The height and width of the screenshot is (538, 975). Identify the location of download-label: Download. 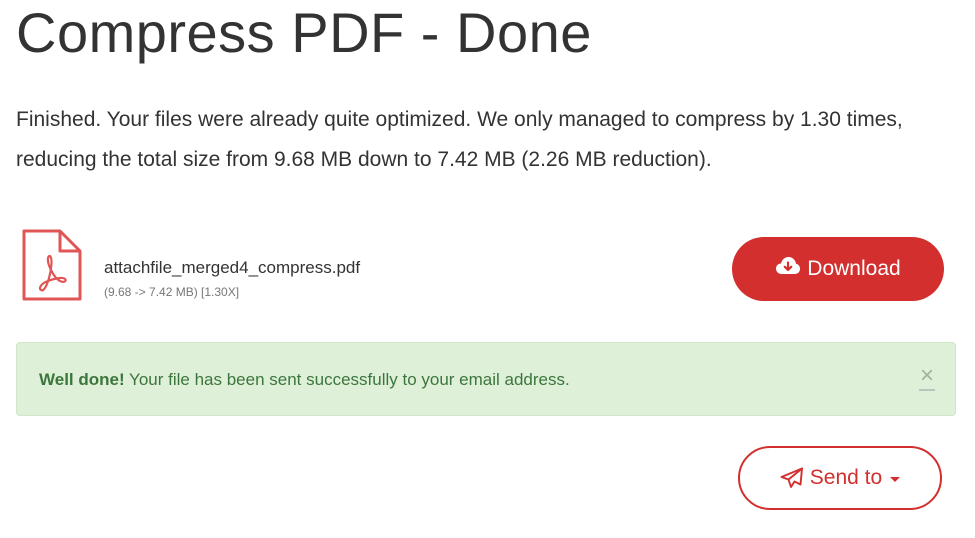
(854, 268).